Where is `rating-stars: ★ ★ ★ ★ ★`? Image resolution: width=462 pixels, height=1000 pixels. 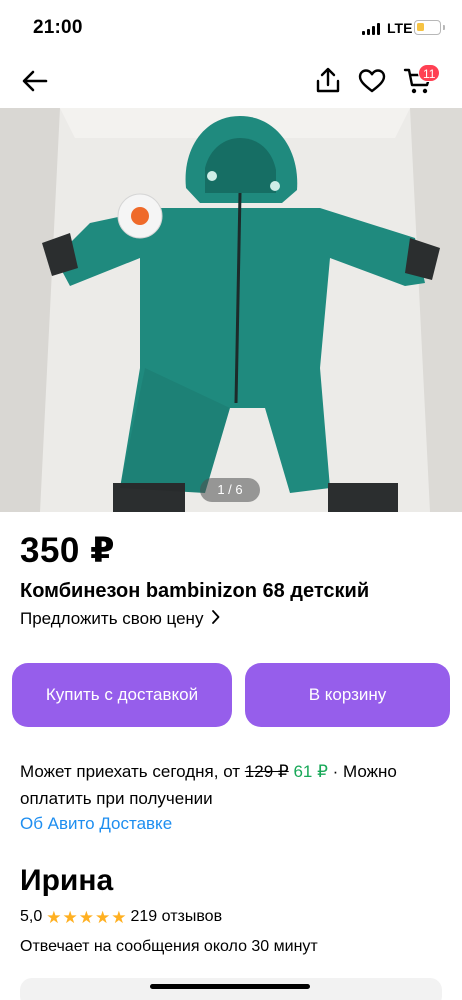
rating-stars: ★ ★ ★ ★ ★ is located at coordinates (86, 917).